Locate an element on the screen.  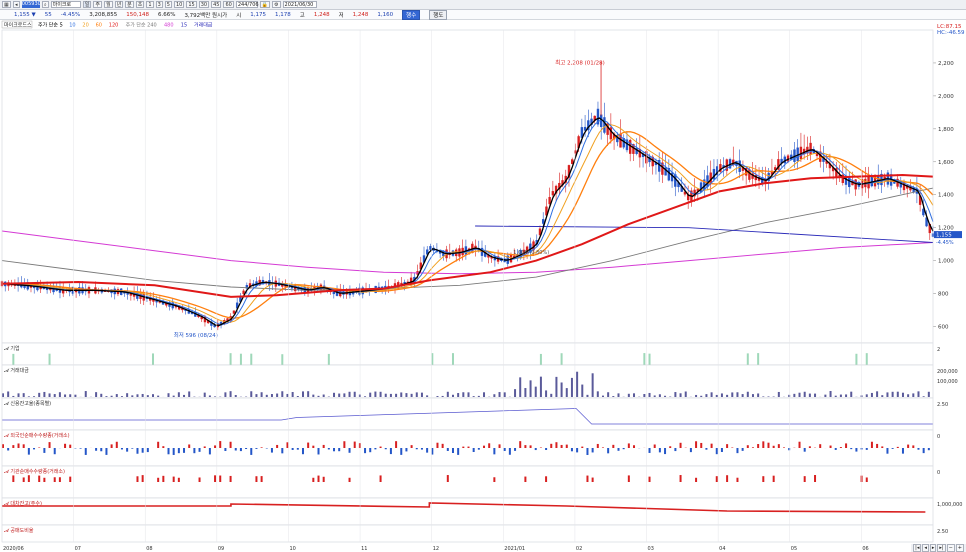
x-tick-label-6: 12 is located at coordinates (436, 549).